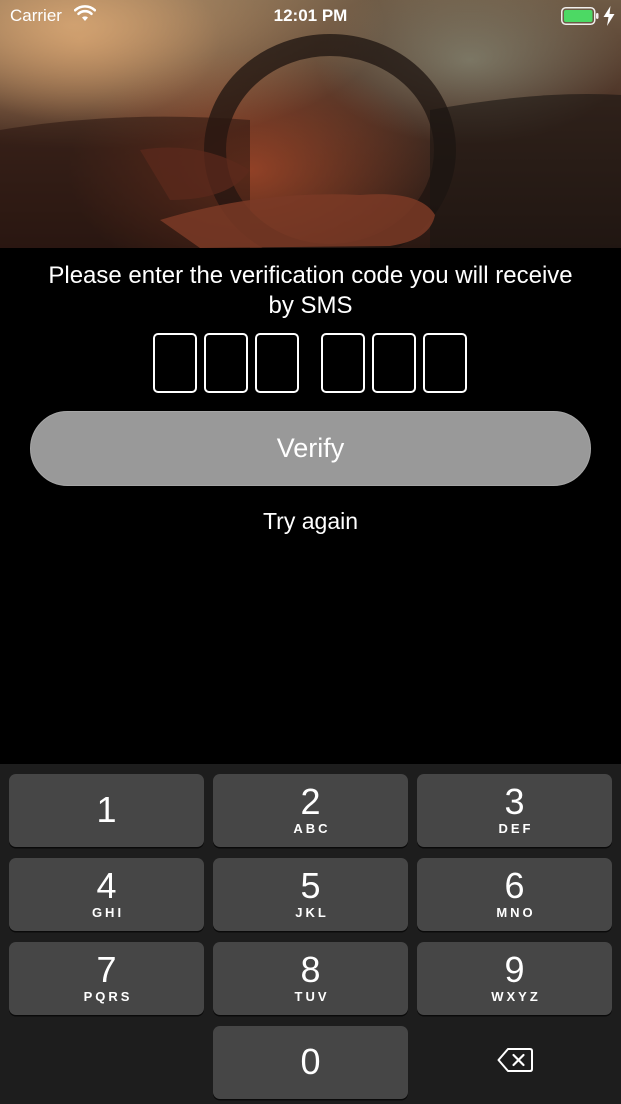 The image size is (621, 1104). I want to click on key-digit: 9, so click(514, 969).